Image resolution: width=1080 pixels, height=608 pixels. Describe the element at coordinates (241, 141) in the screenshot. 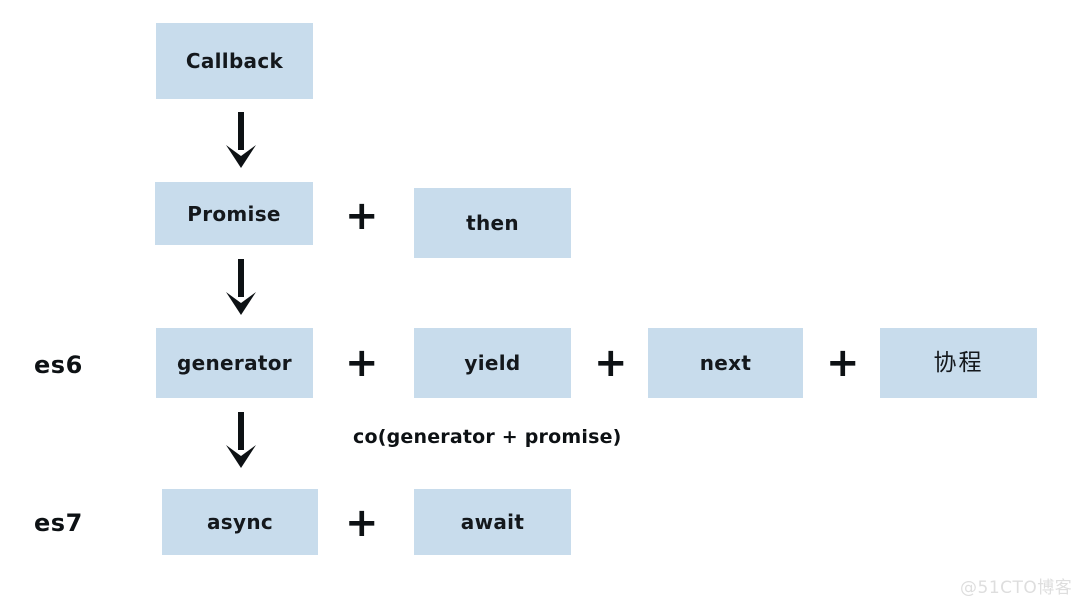

I see `arrow-callback-to-promise` at that location.